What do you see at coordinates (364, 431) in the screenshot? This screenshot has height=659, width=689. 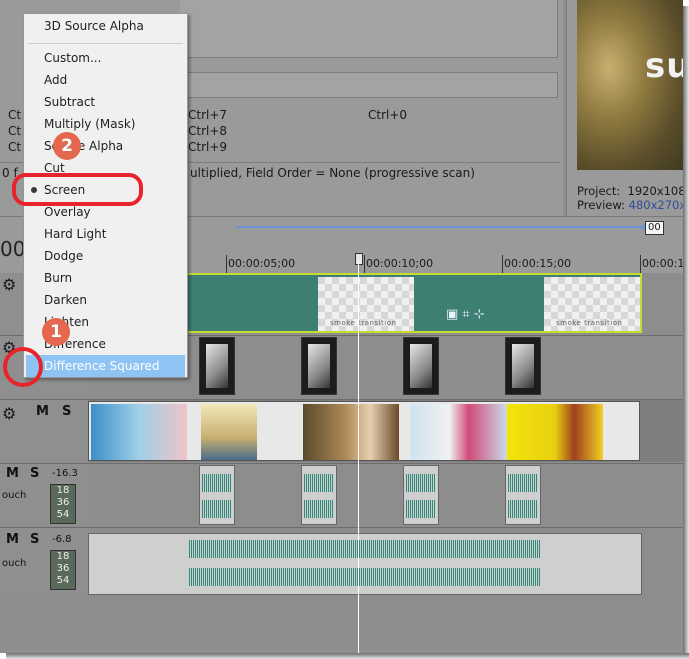 I see `photo-clips` at bounding box center [364, 431].